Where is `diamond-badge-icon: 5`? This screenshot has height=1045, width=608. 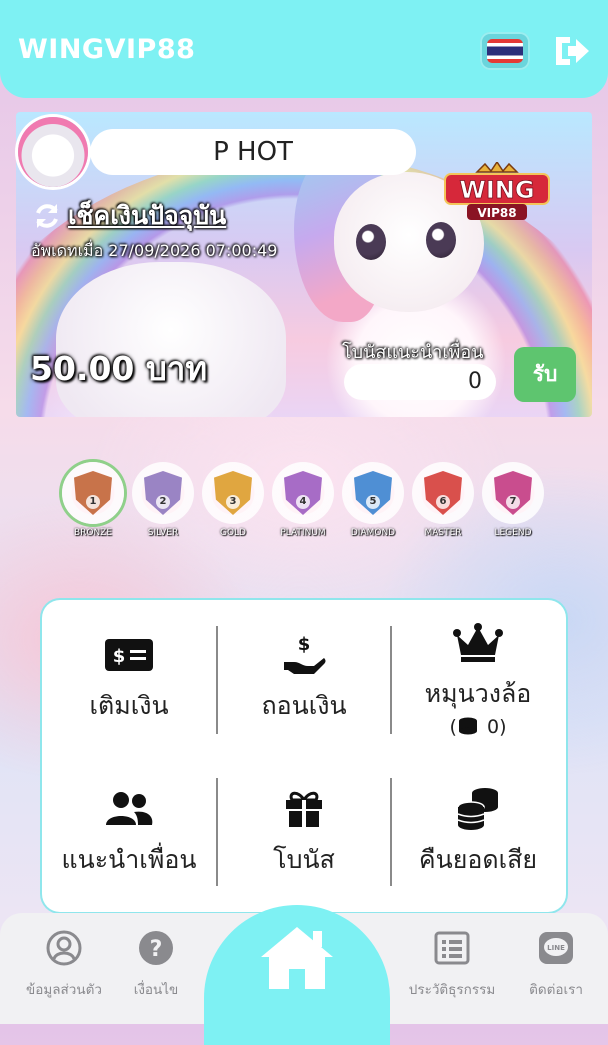
diamond-badge-icon: 5 is located at coordinates (373, 493).